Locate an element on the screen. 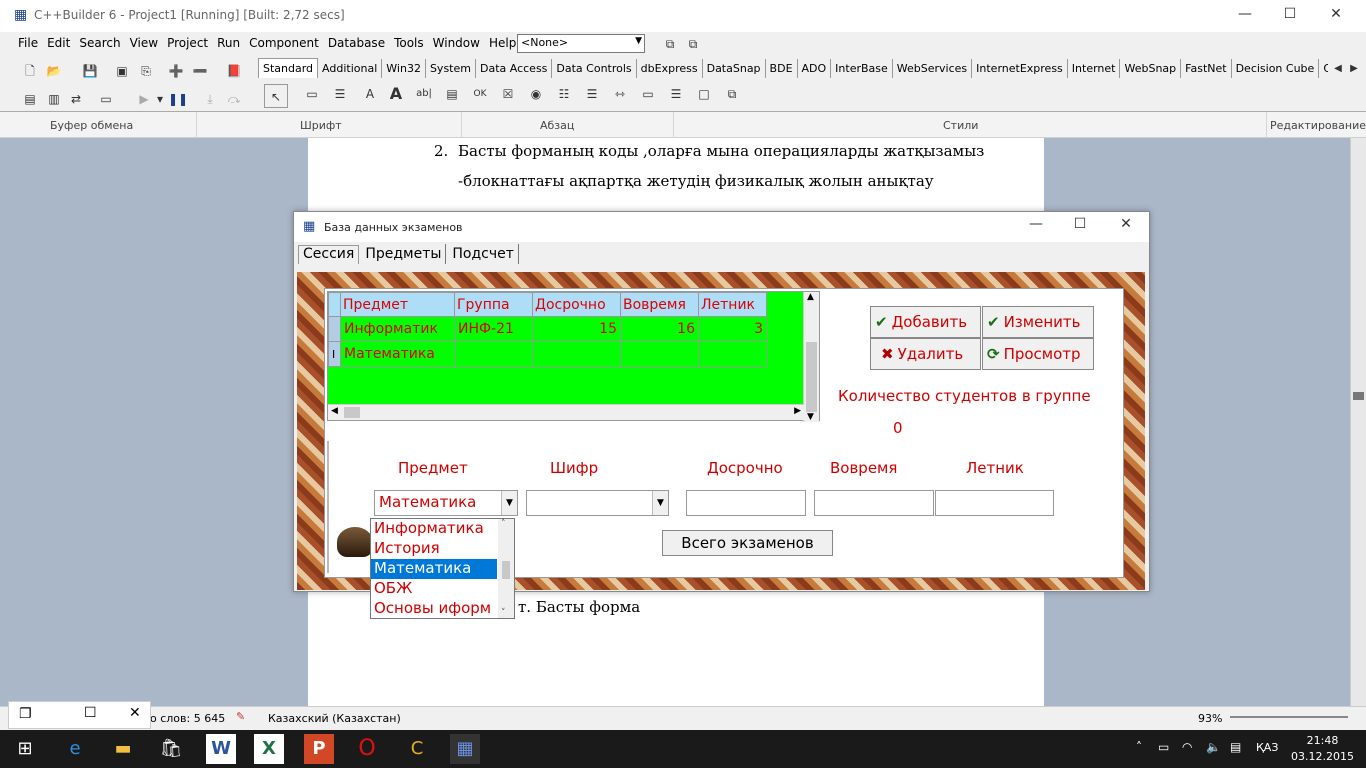 The width and height of the screenshot is (1366, 768). grid-cell: 16 is located at coordinates (659, 329).